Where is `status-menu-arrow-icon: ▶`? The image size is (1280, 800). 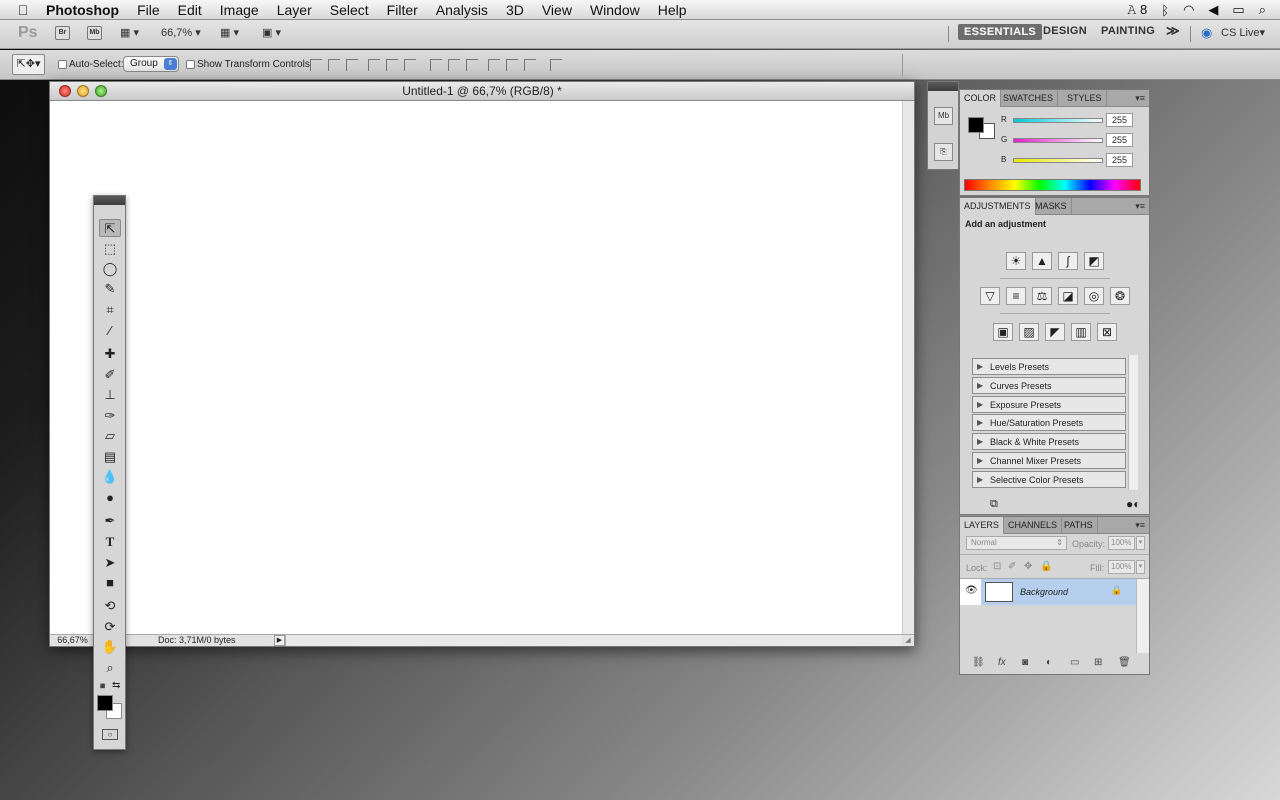 status-menu-arrow-icon: ▶ is located at coordinates (279, 640).